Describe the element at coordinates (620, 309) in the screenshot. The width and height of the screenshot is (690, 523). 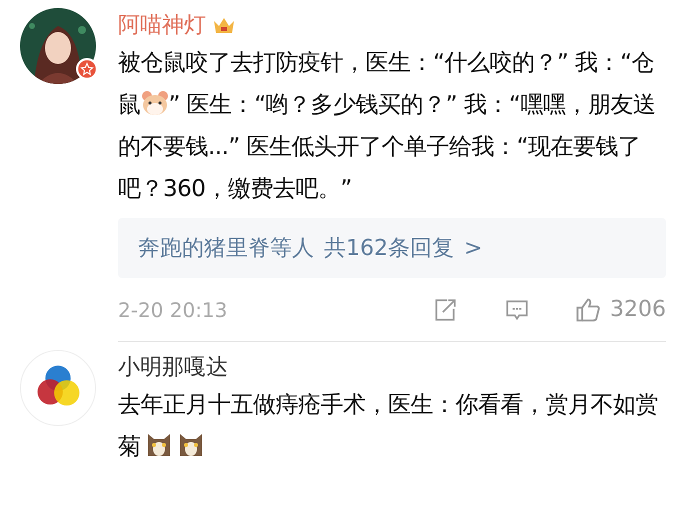
I see `like-button: 3206` at that location.